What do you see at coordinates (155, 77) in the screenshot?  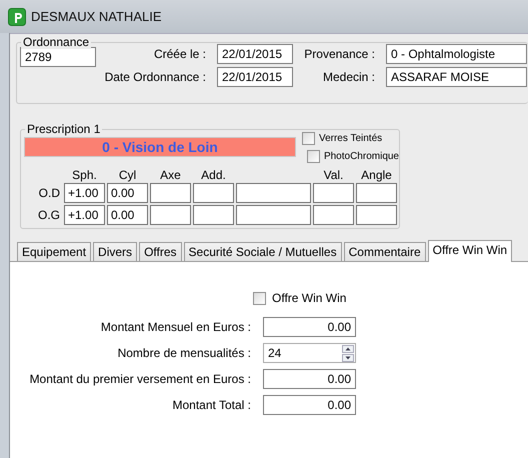 I see `field-label: Date Ordonnance :` at bounding box center [155, 77].